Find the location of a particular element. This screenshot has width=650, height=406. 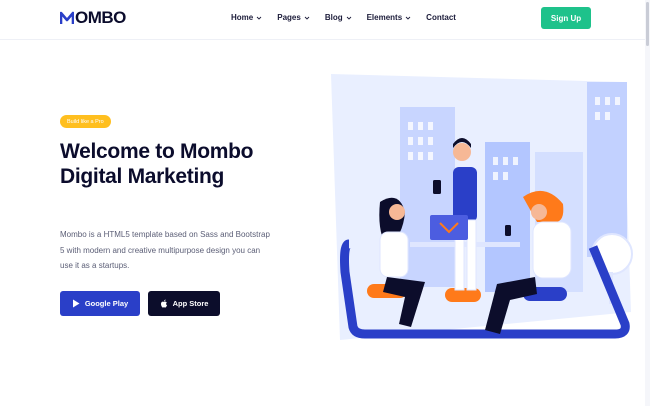

desk is located at coordinates (465, 244).